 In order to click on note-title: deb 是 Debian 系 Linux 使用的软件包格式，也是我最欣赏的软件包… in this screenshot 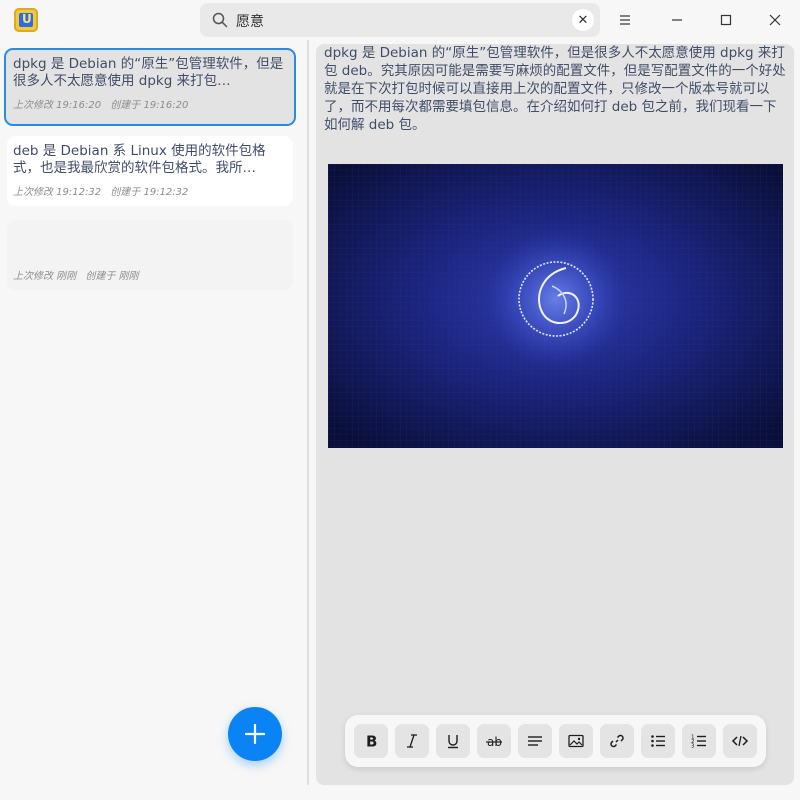, I will do `click(139, 159)`.